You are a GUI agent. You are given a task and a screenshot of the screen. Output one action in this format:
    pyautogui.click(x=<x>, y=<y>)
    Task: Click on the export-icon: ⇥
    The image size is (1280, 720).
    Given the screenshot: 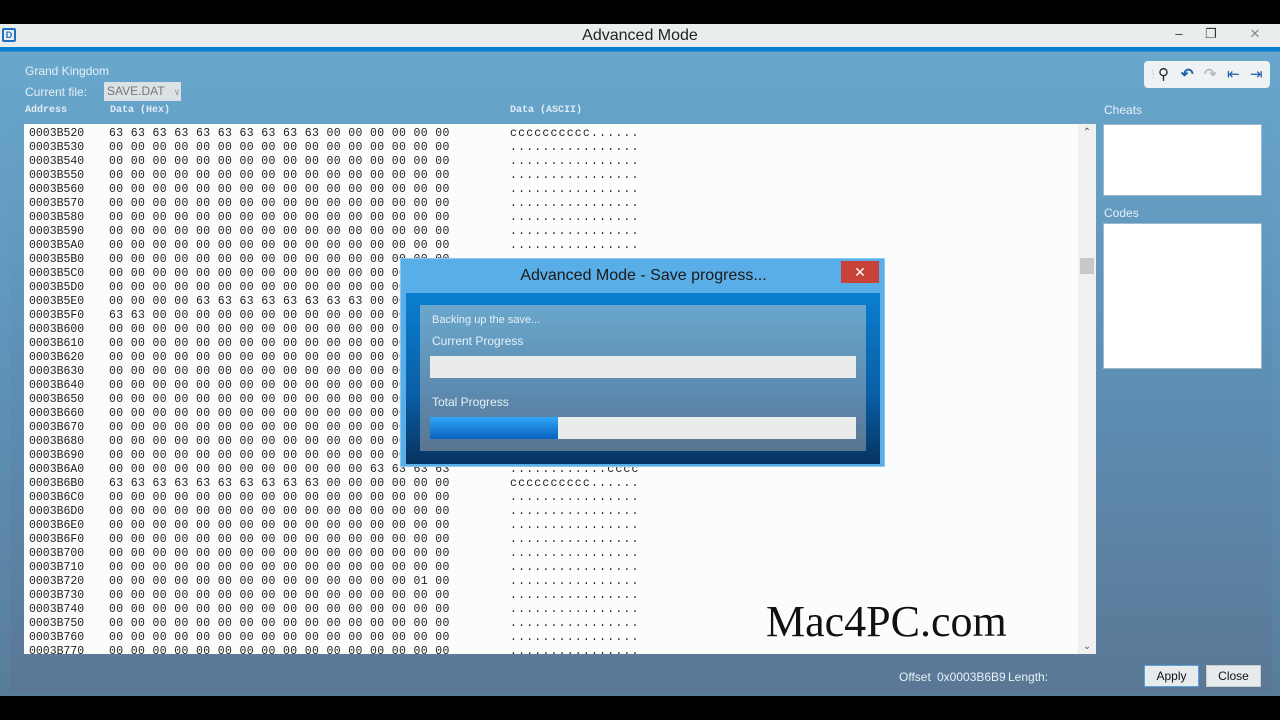 What is the action you would take?
    pyautogui.click(x=1256, y=74)
    